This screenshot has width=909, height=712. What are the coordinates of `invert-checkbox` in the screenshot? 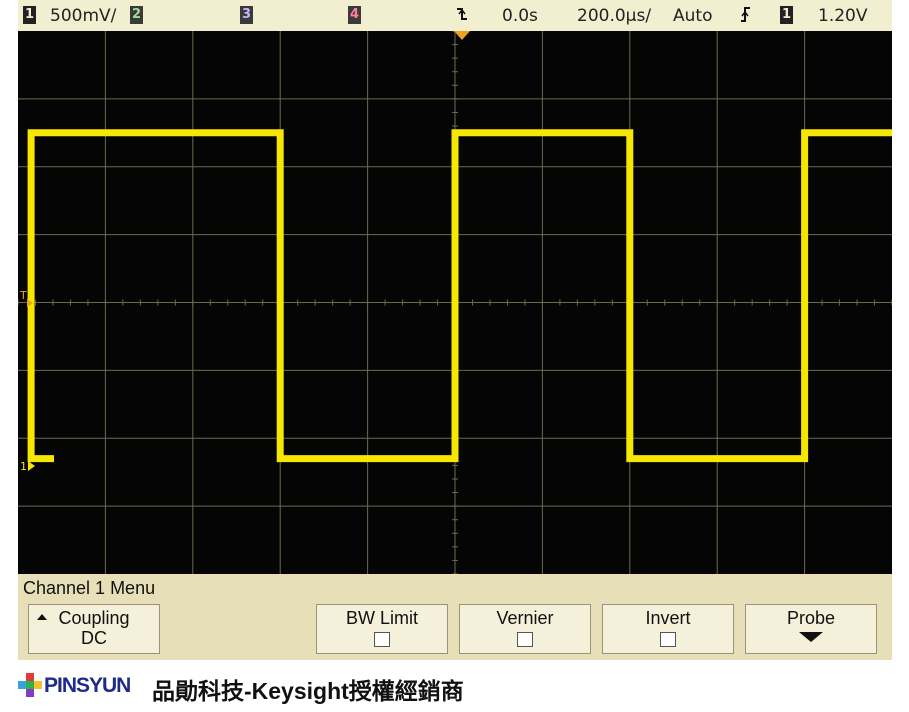 It's located at (668, 639).